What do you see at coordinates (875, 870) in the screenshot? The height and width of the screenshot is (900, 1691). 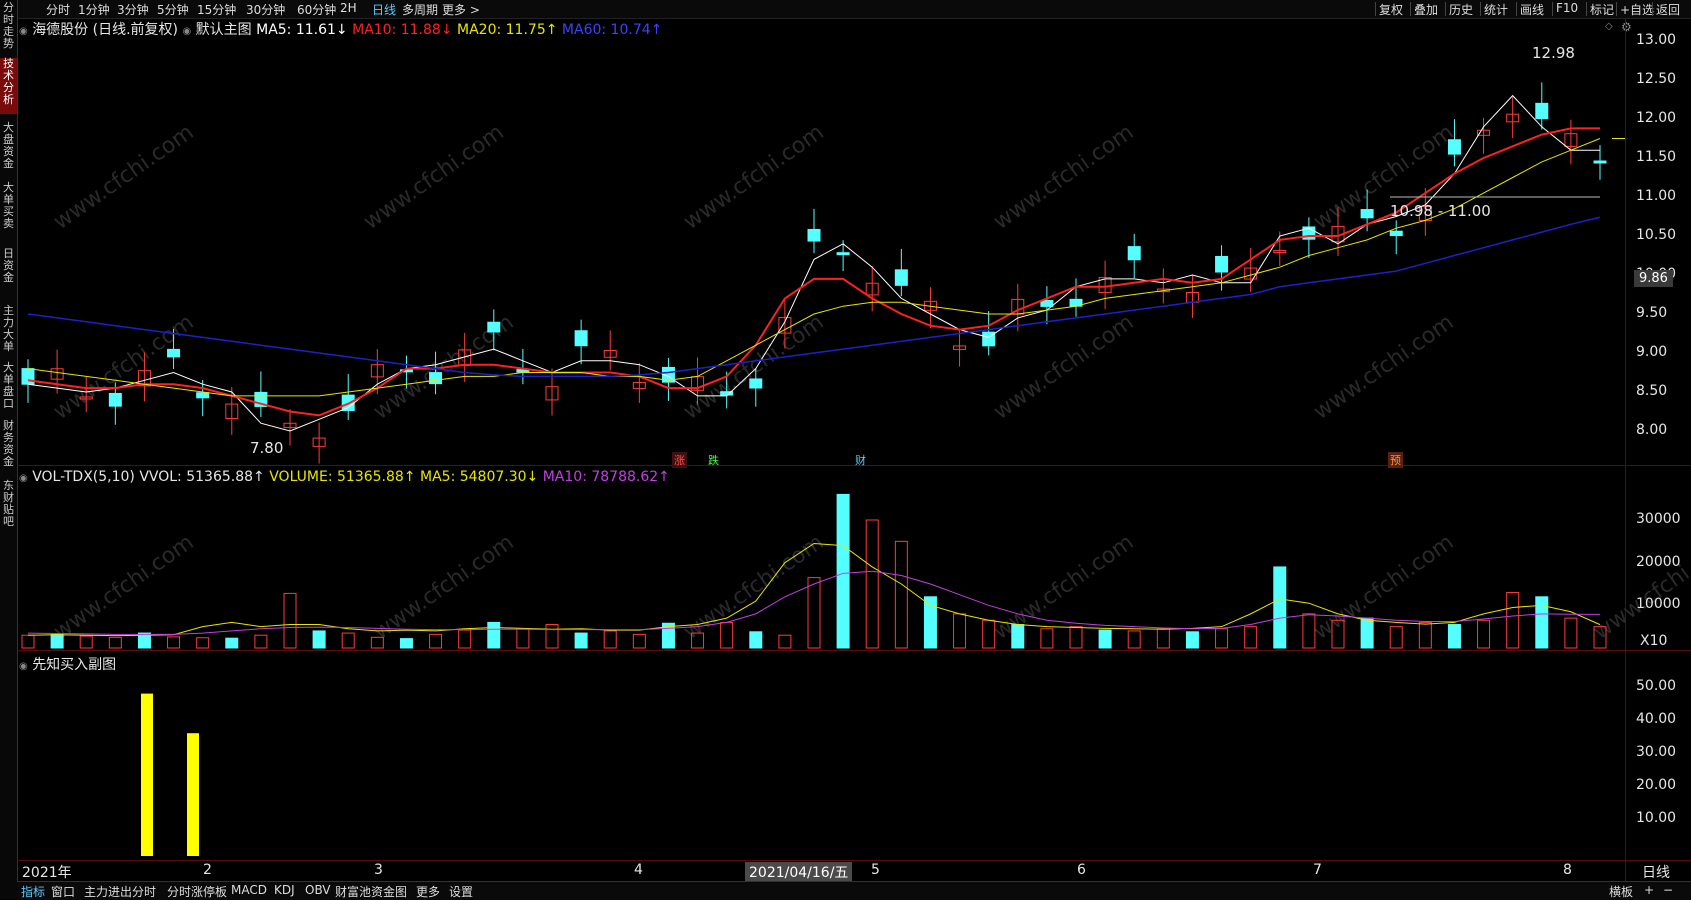 I see `date-tick-label: 5` at bounding box center [875, 870].